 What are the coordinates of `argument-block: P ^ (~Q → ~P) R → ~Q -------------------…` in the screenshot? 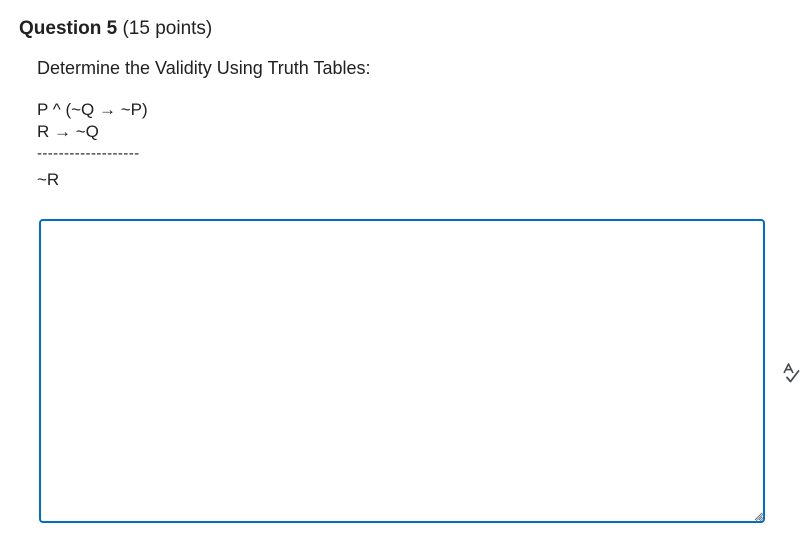 It's located at (92, 145).